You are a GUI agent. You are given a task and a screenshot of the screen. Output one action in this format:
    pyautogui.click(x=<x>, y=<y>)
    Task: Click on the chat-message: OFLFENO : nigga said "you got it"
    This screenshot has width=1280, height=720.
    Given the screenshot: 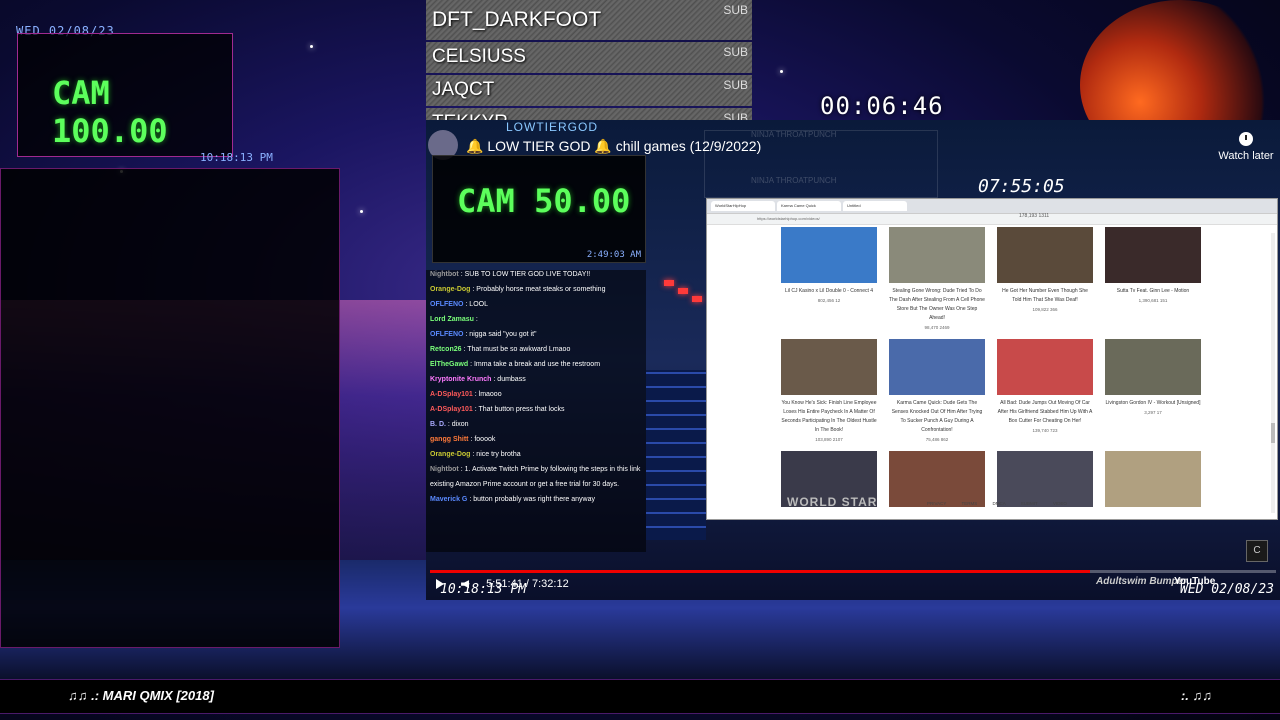 What is the action you would take?
    pyautogui.click(x=538, y=334)
    